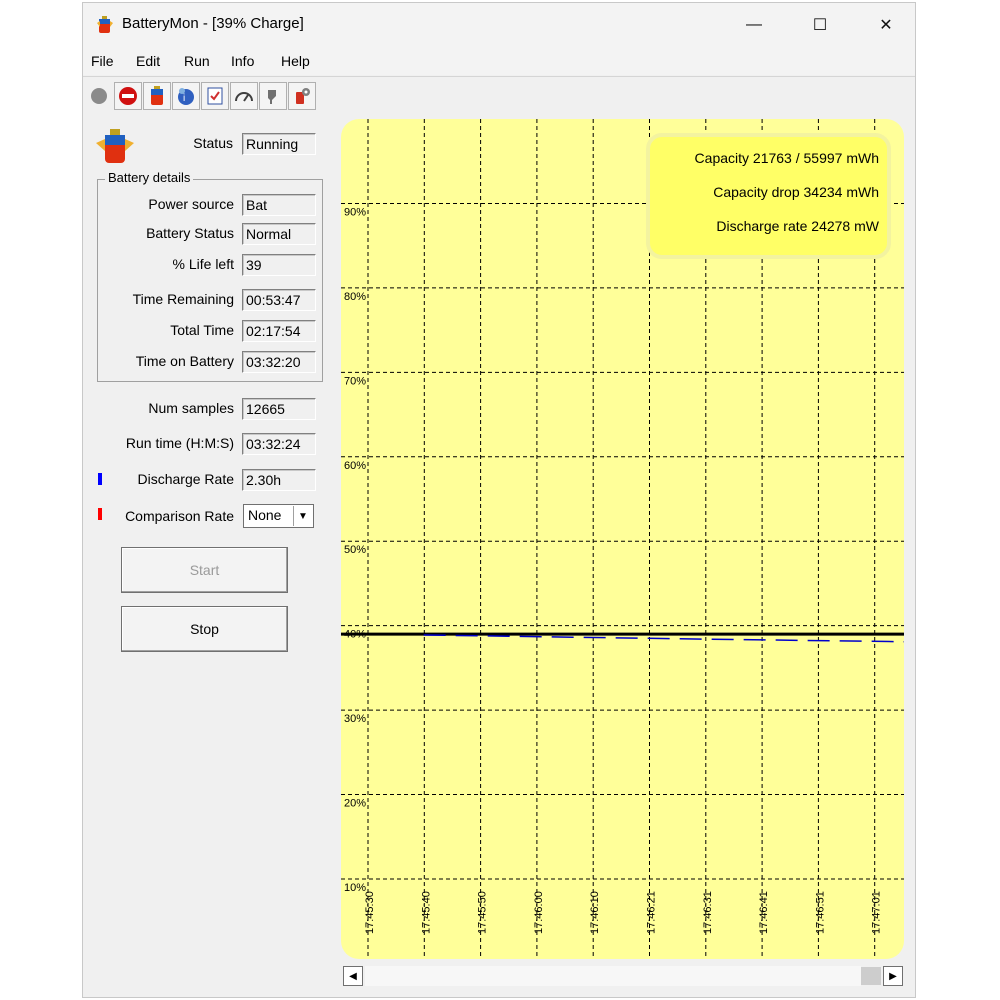 The image size is (1000, 1000). I want to click on chart-horizontal-scrollbar: ◀ ▶, so click(623, 976).